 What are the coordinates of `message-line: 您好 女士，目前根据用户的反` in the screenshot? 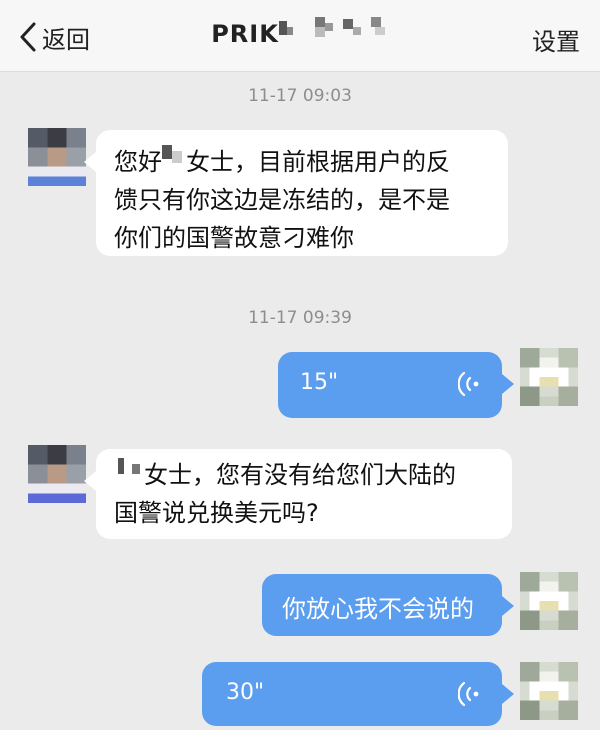 It's located at (301, 162).